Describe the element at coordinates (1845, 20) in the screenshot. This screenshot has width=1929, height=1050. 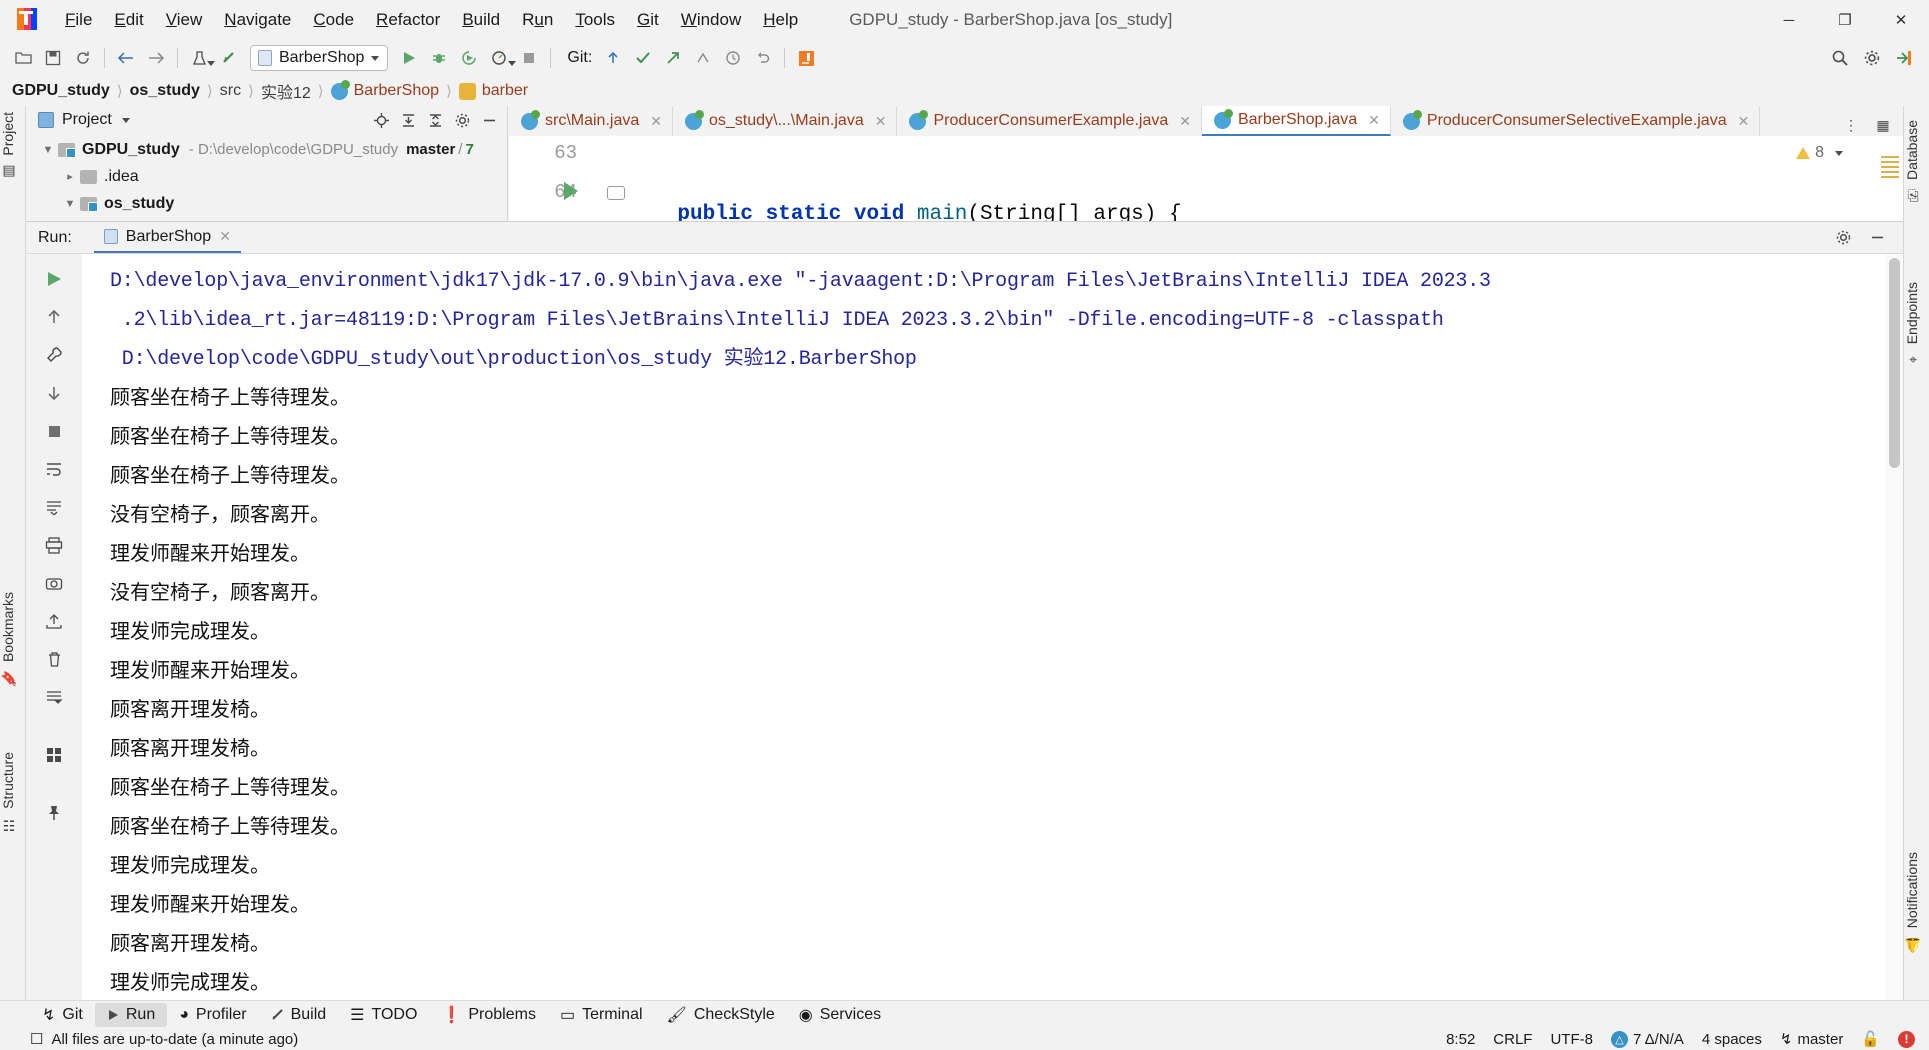
I see `maximize-button: ❐` at that location.